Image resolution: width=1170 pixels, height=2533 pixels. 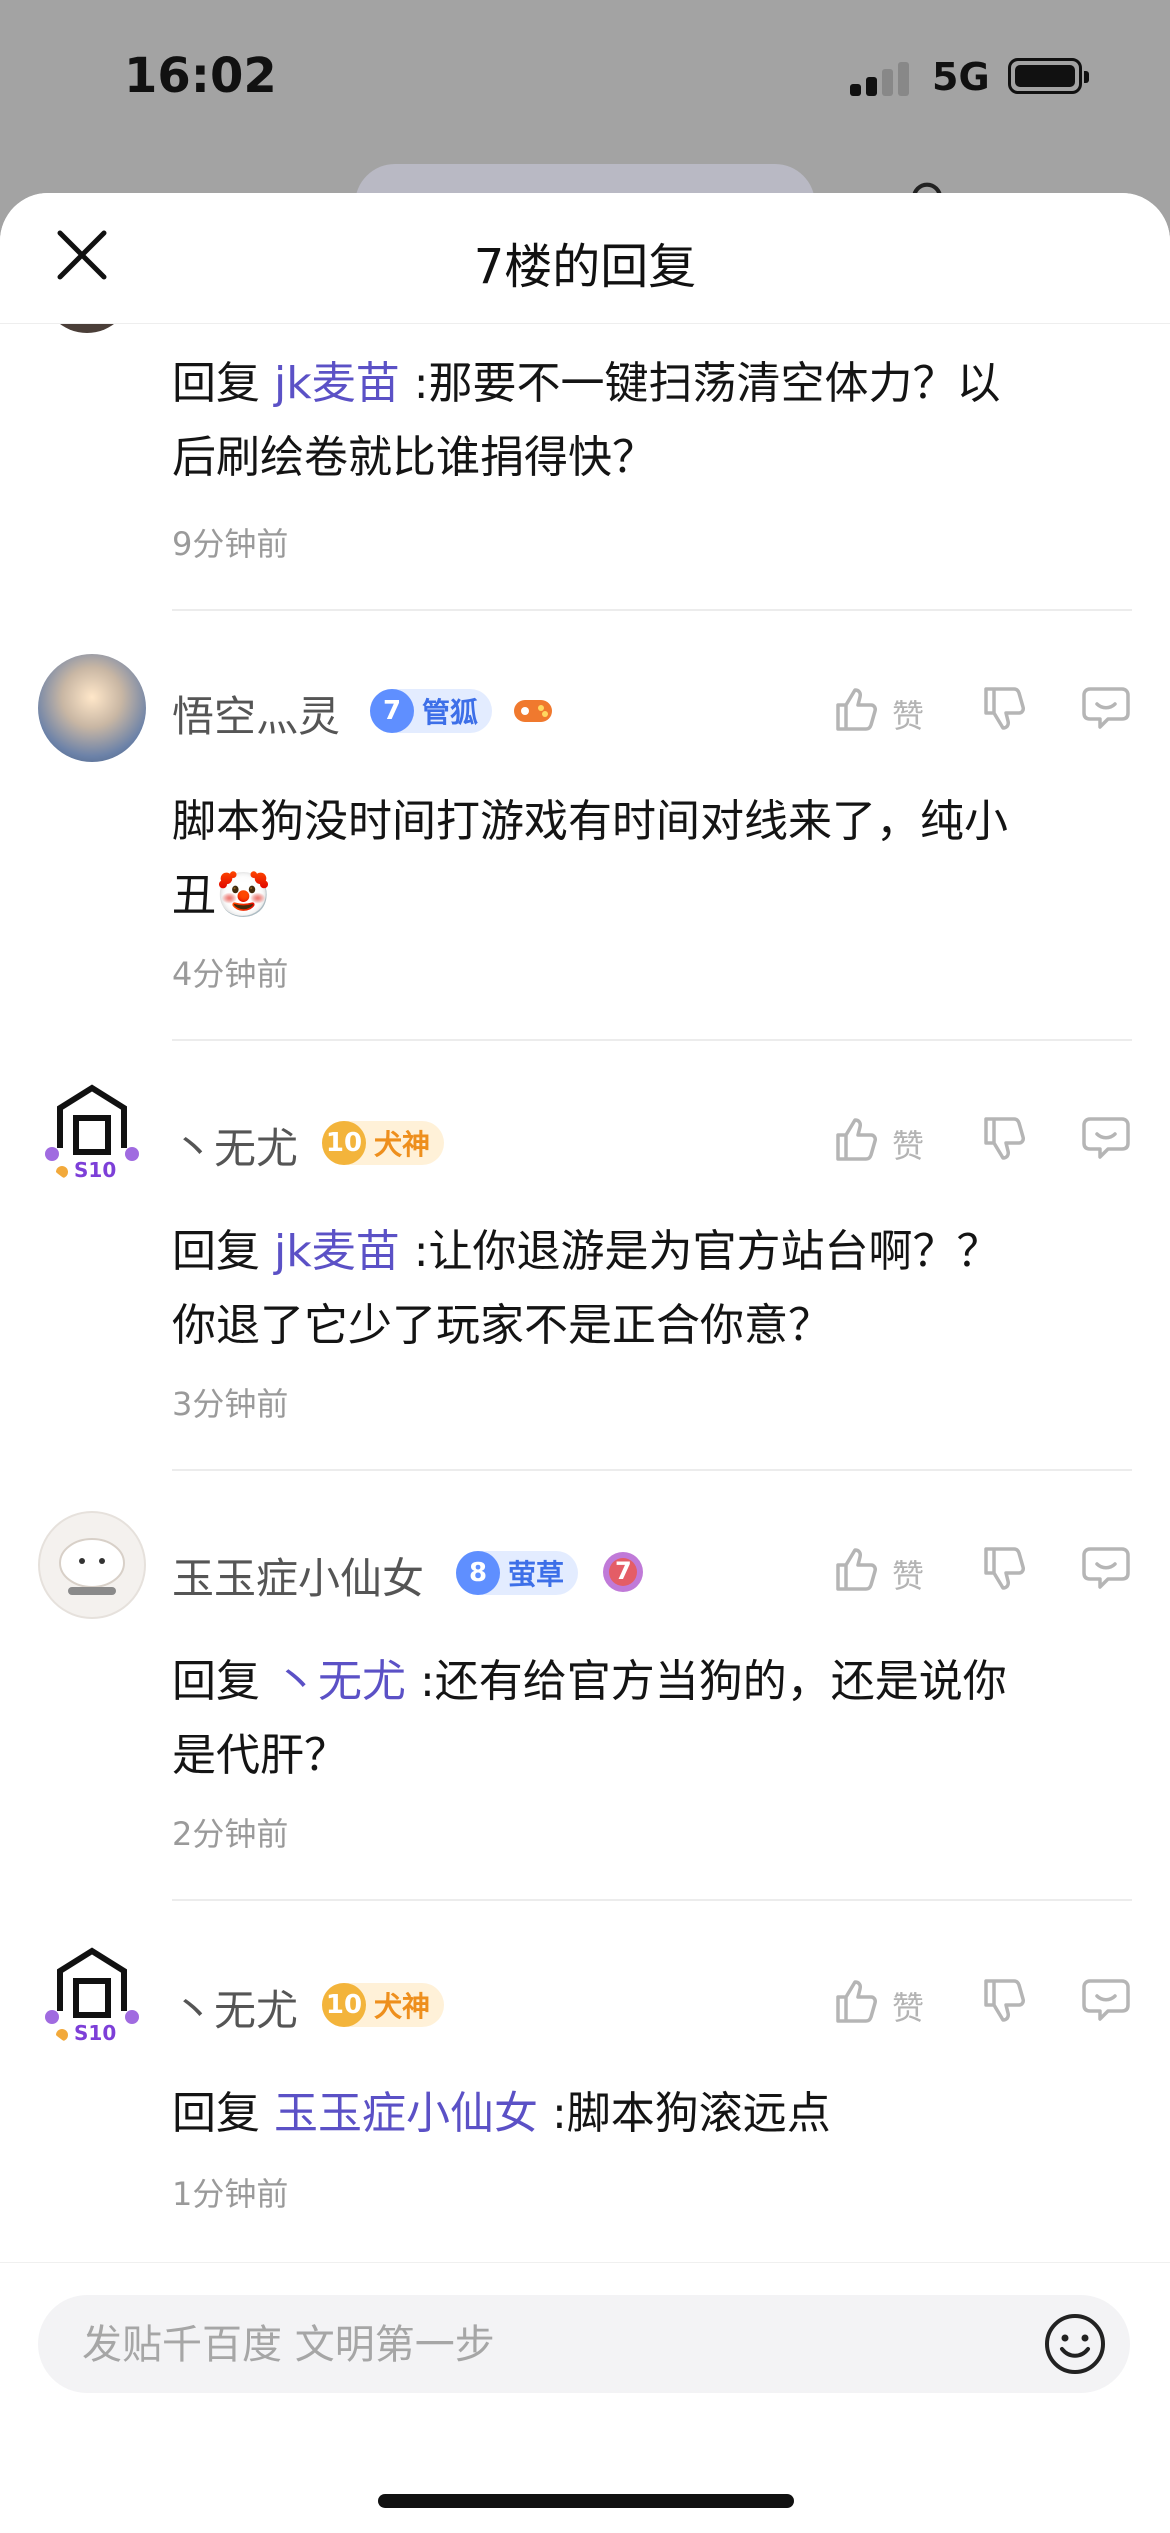 What do you see at coordinates (700, 383) in the screenshot?
I see `comment-line: :那要不一键扫荡清空体力？以` at bounding box center [700, 383].